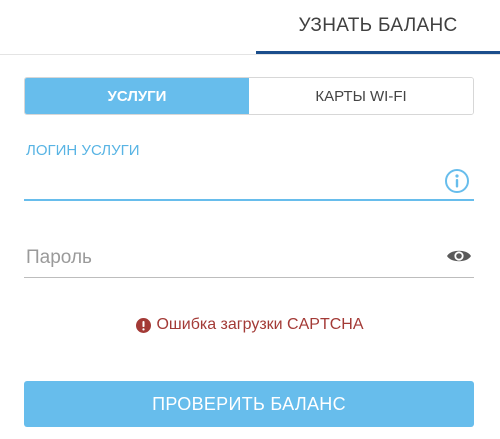 Image resolution: width=500 pixels, height=439 pixels. What do you see at coordinates (83, 150) in the screenshot?
I see `login-label: ЛОГИН УСЛУГИ` at bounding box center [83, 150].